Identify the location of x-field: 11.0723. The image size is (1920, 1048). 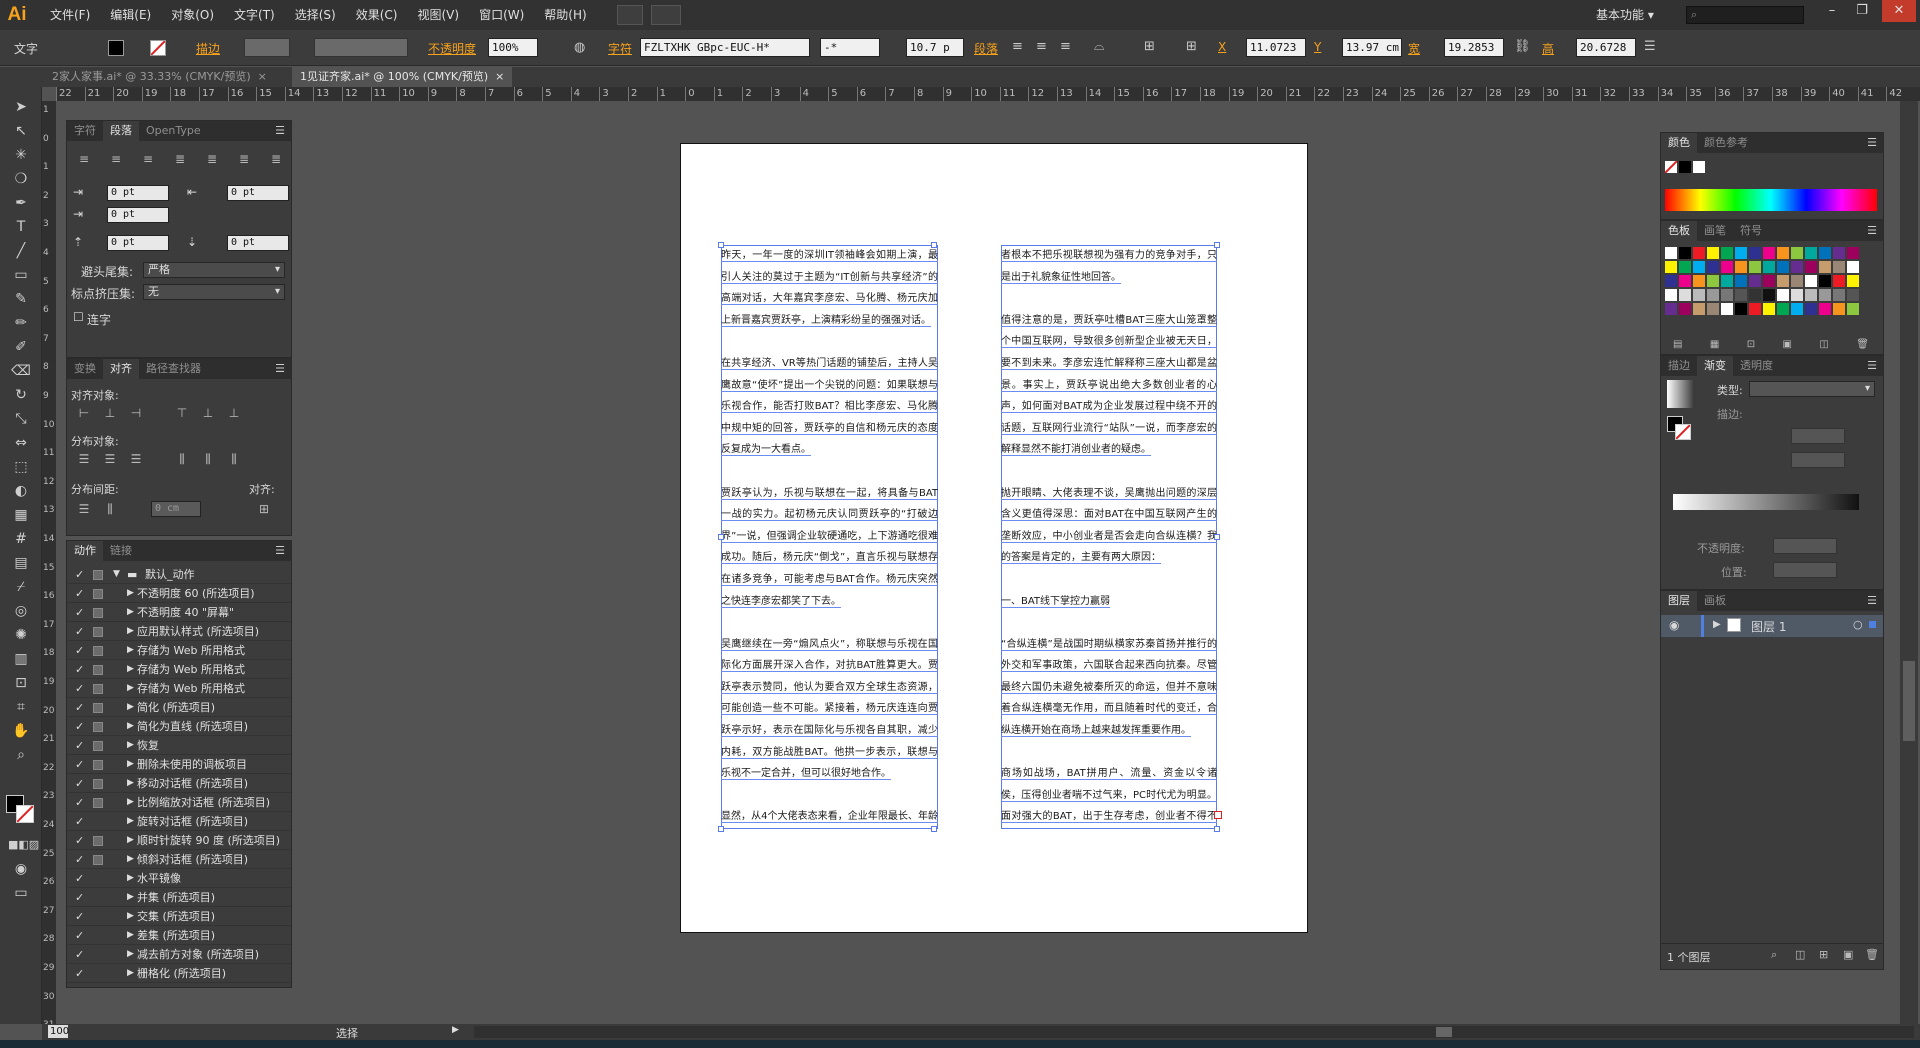
(1276, 47).